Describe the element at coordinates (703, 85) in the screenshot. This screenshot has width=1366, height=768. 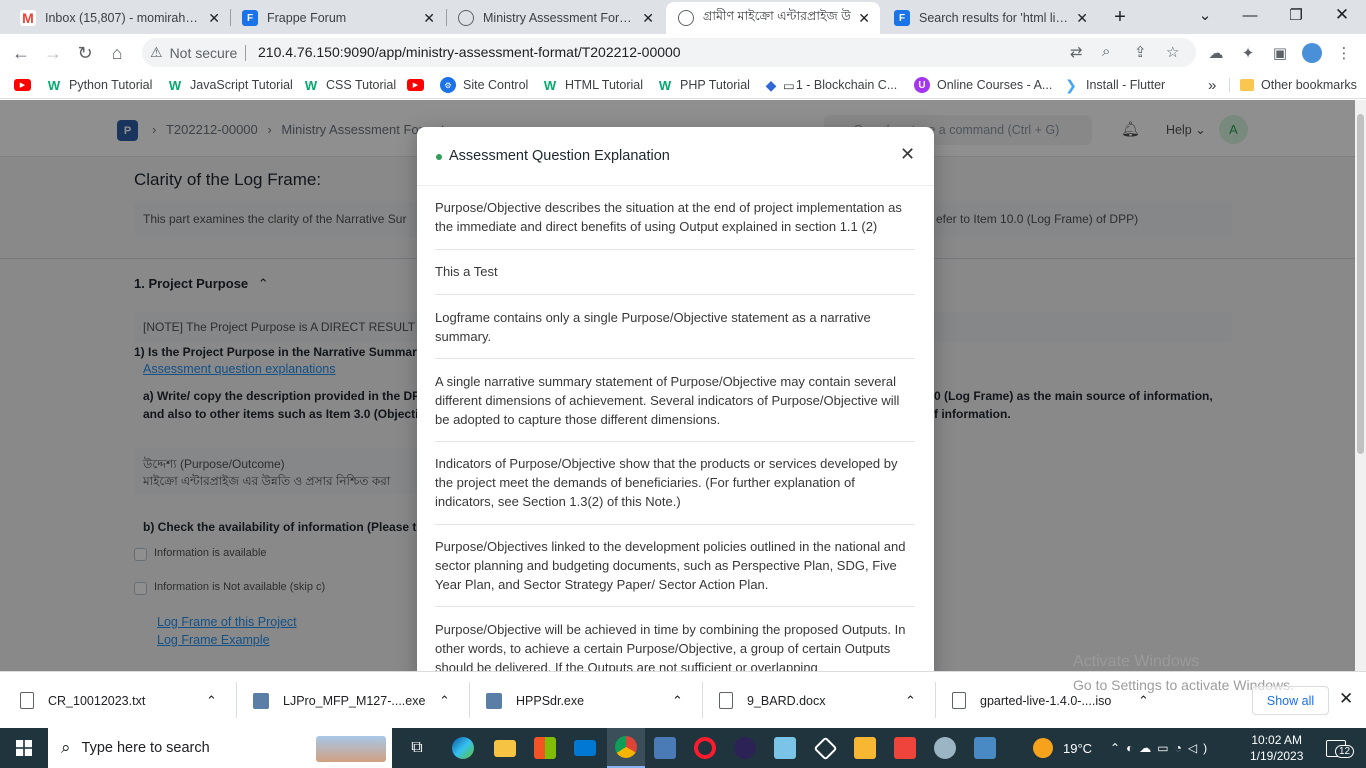
I see `bookmark-php: W PHP Tutorial` at that location.